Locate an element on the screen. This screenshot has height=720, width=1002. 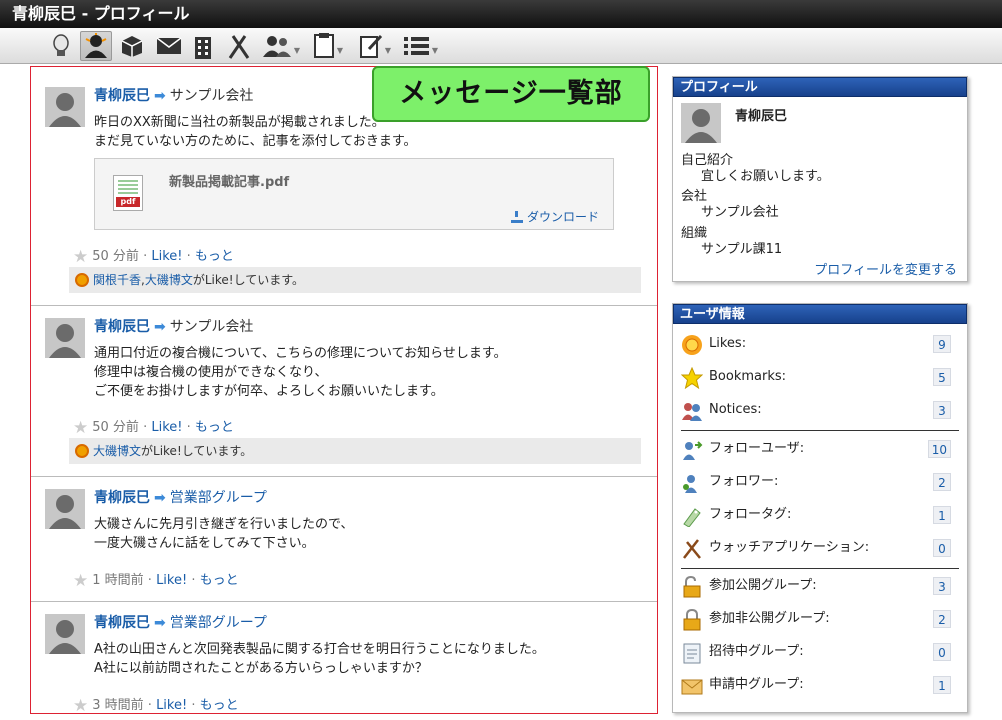
message-meta: ★ 50 分前 · Like! · もっと is located at coordinates (153, 257).